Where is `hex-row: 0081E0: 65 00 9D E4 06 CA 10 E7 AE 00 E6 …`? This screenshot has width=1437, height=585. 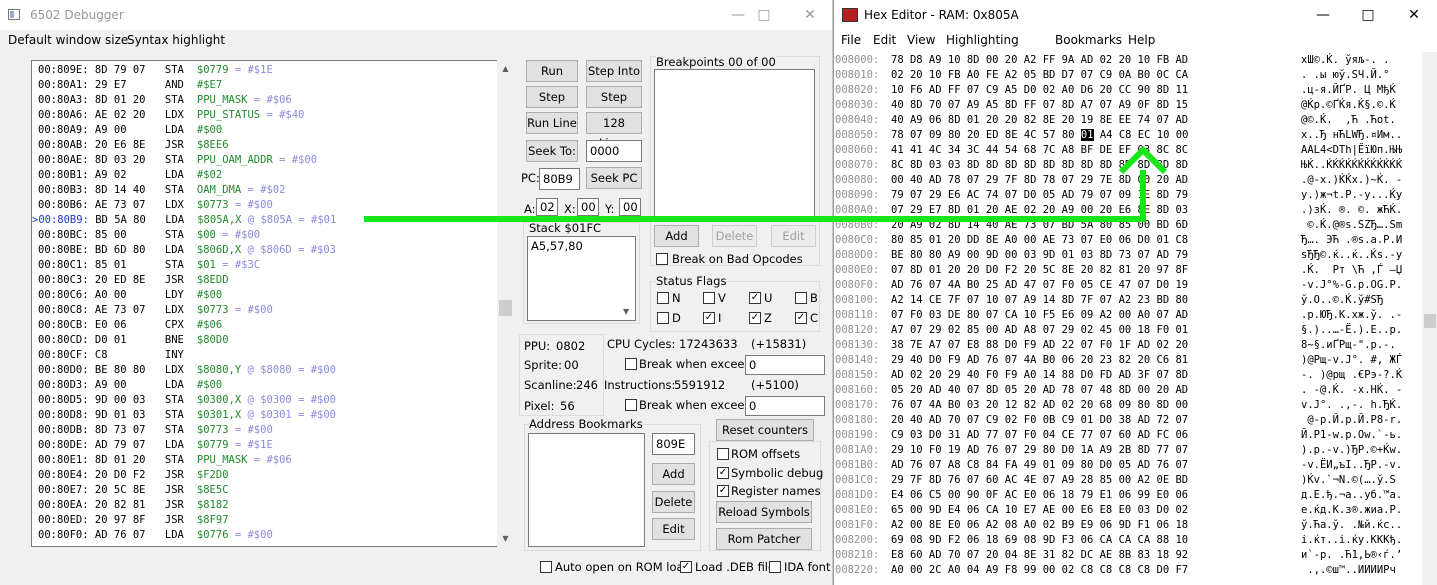 hex-row: 0081E0: 65 00 9D E4 06 CA 10 E7 AE 00 E6 … is located at coordinates (1118, 510).